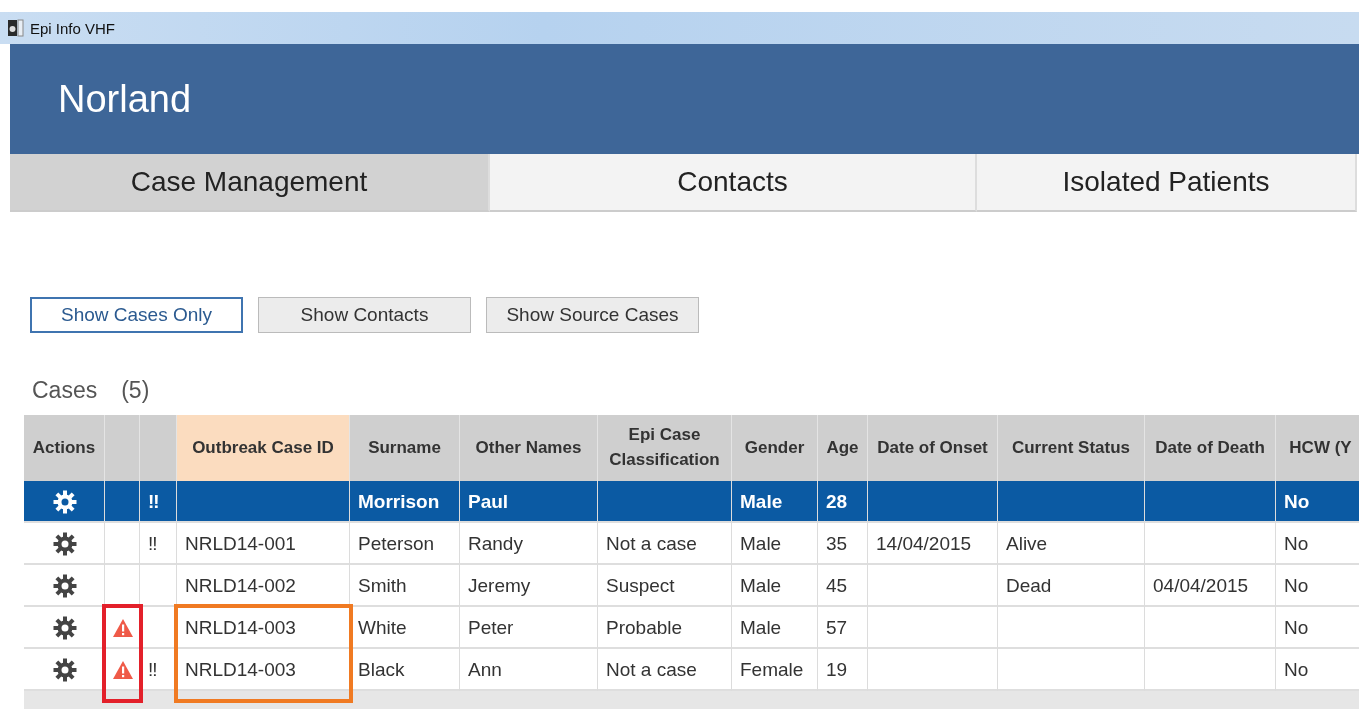  Describe the element at coordinates (382, 628) in the screenshot. I see `table-cell: White` at that location.